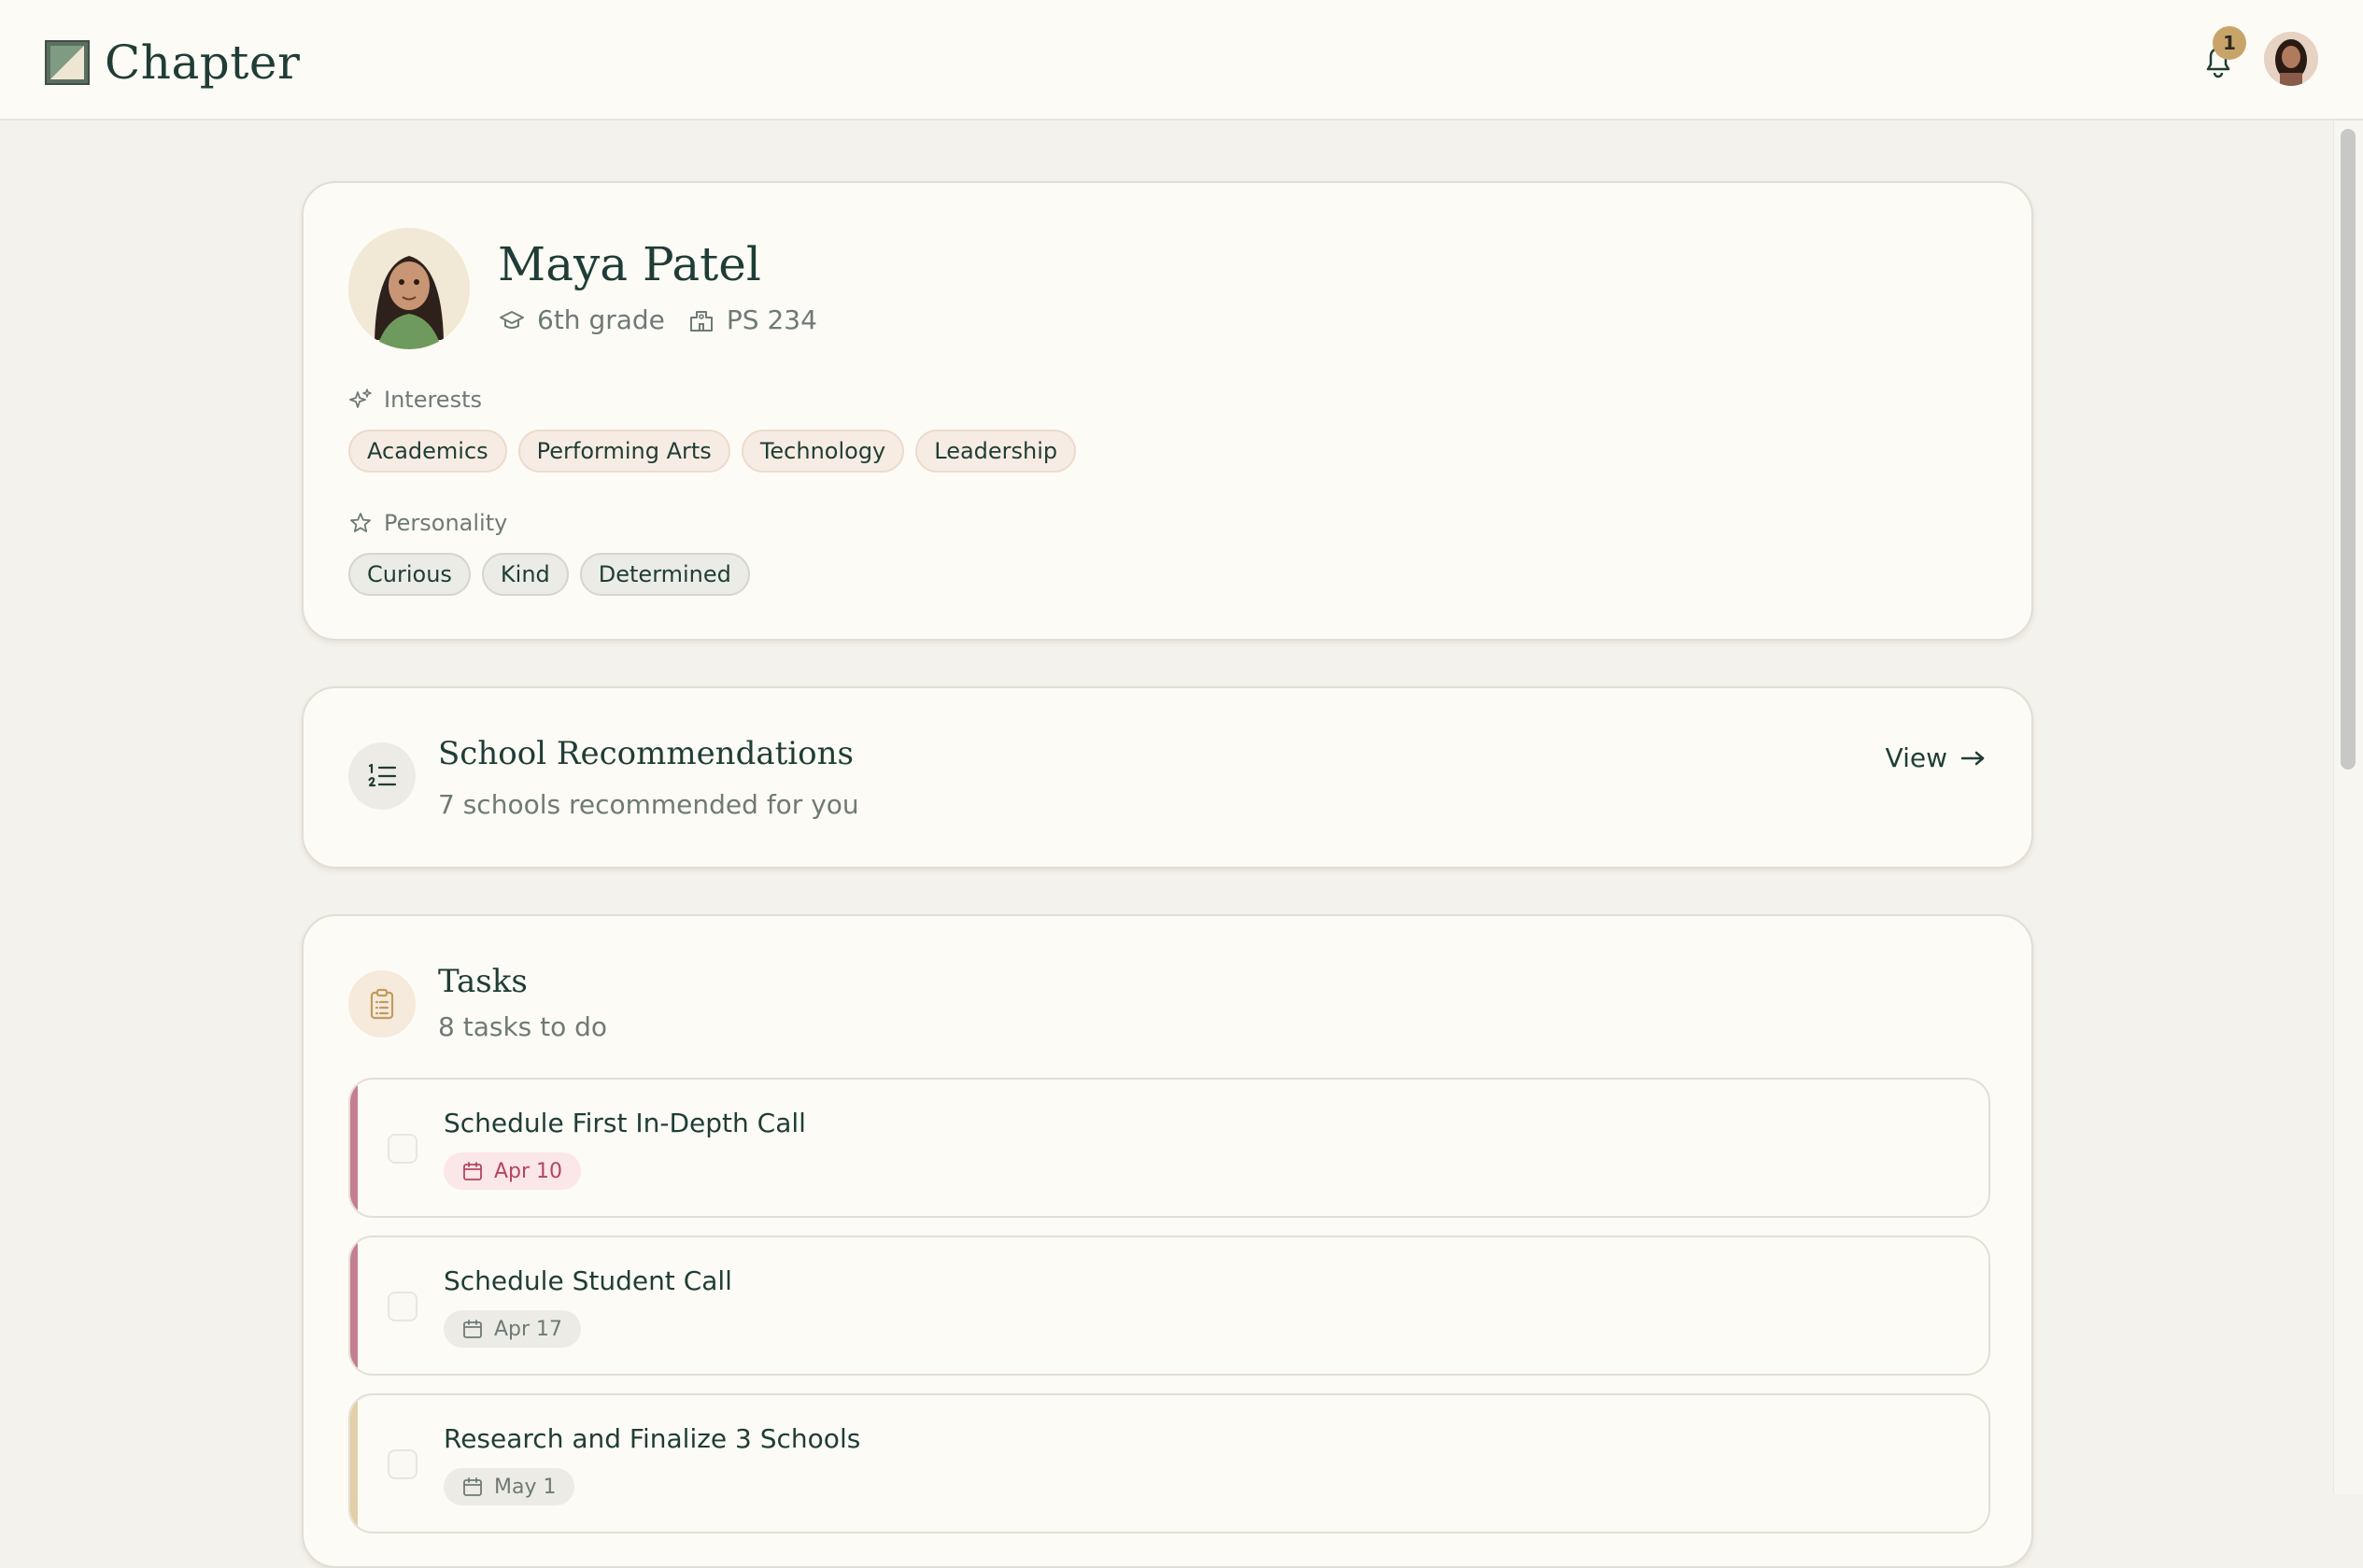 This screenshot has width=2363, height=1568. What do you see at coordinates (1181, 60) in the screenshot?
I see `top-bar: Chapter 1` at bounding box center [1181, 60].